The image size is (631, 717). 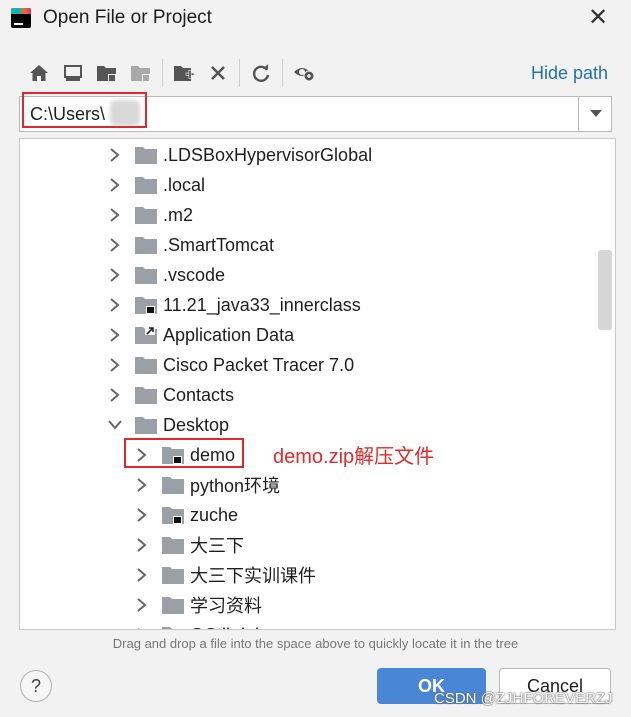 I want to click on tree-row-label: .local, so click(x=184, y=184).